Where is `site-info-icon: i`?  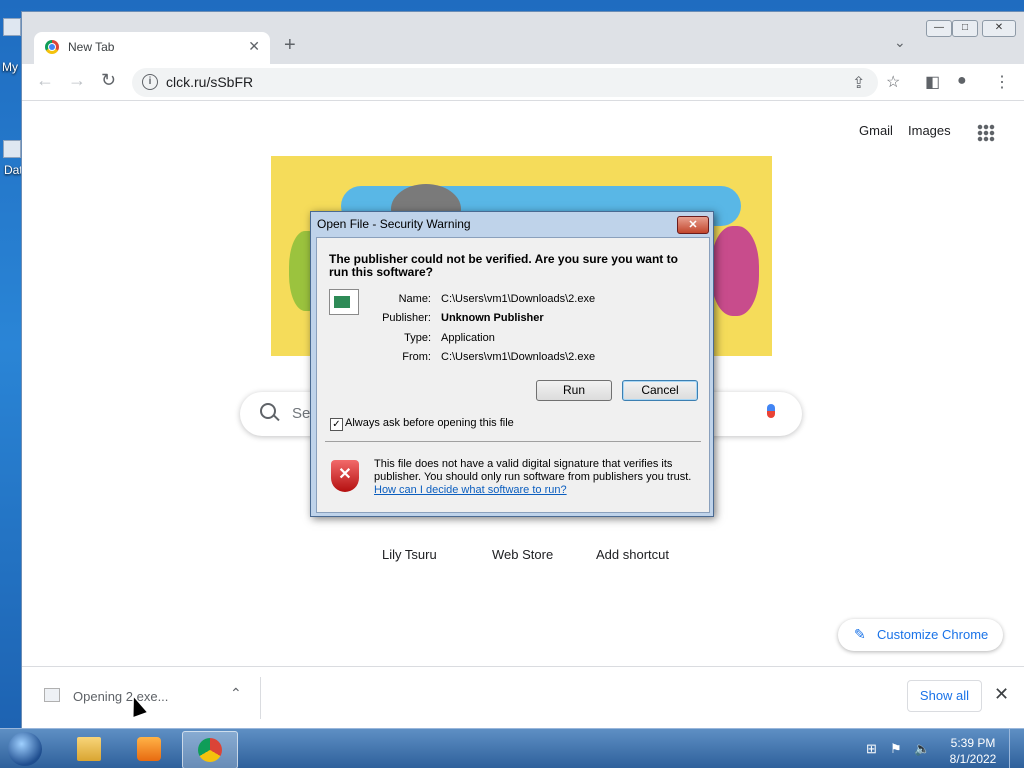 site-info-icon: i is located at coordinates (150, 82).